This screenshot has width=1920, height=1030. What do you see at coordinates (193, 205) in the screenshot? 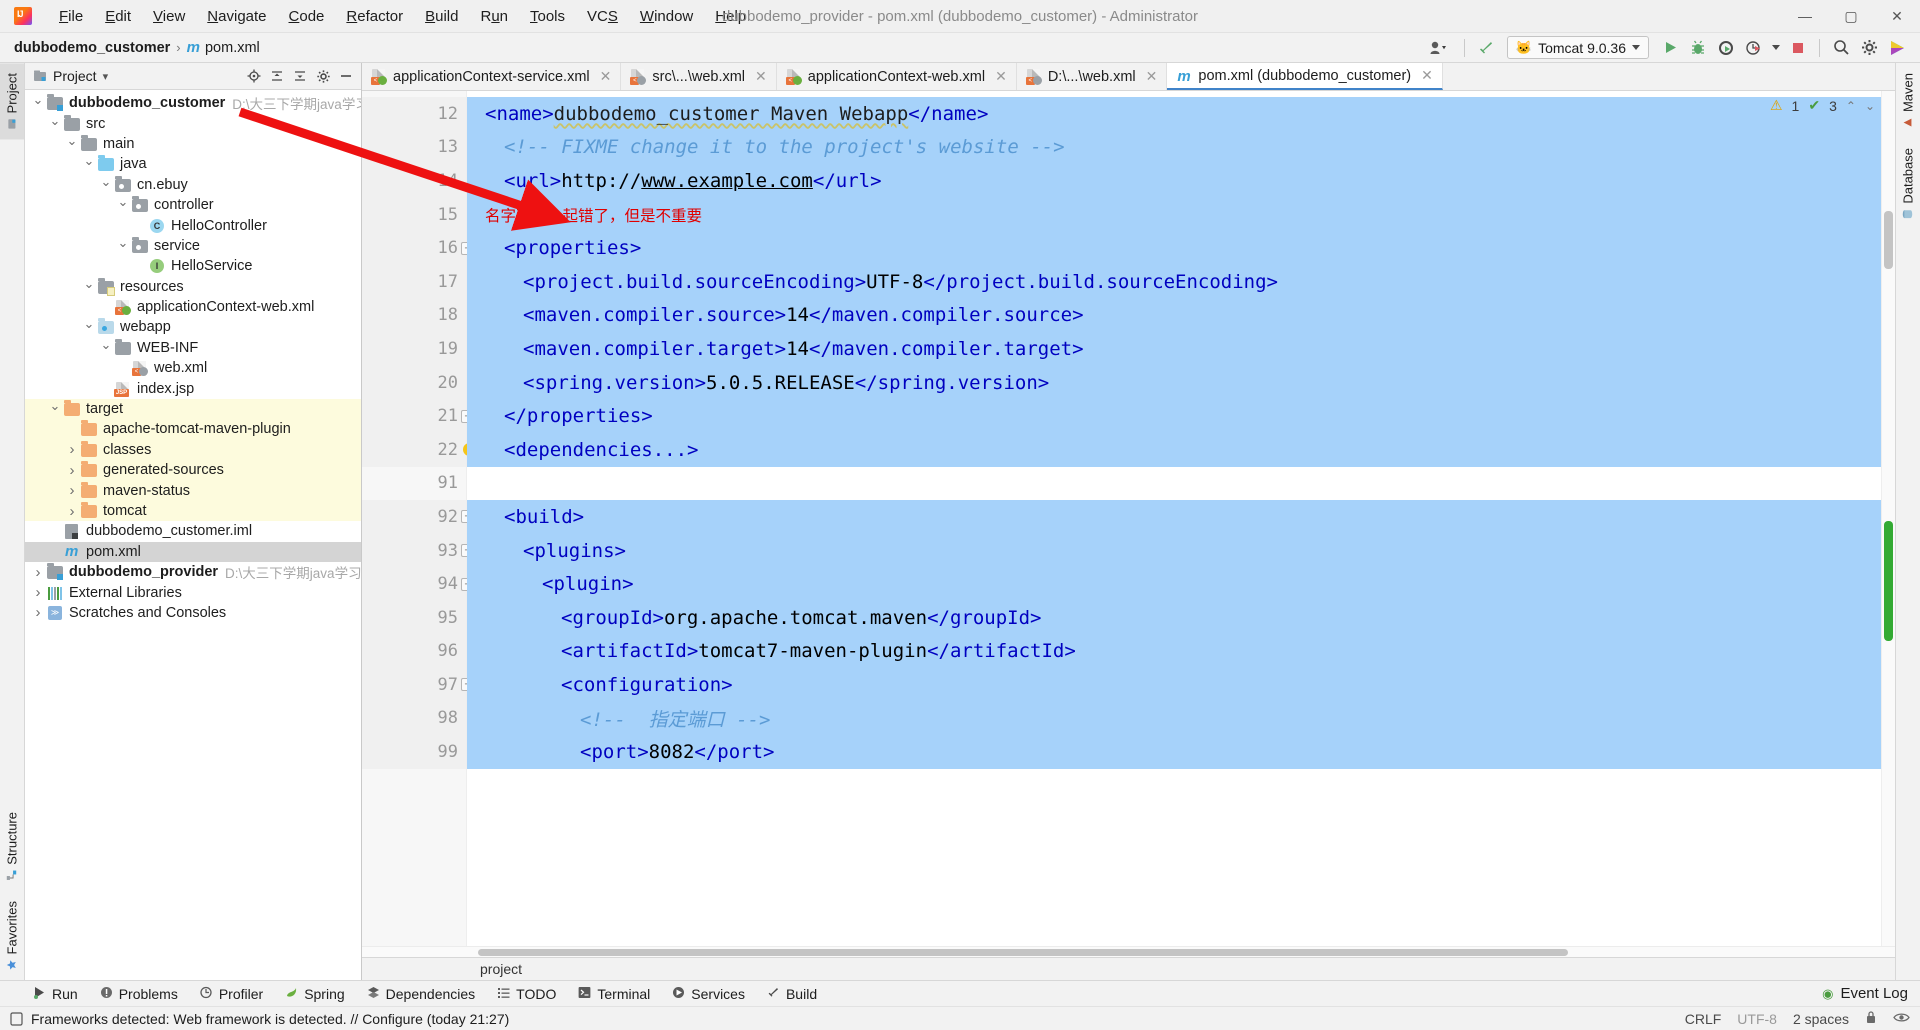
I see `tree-node-controller: controller` at bounding box center [193, 205].